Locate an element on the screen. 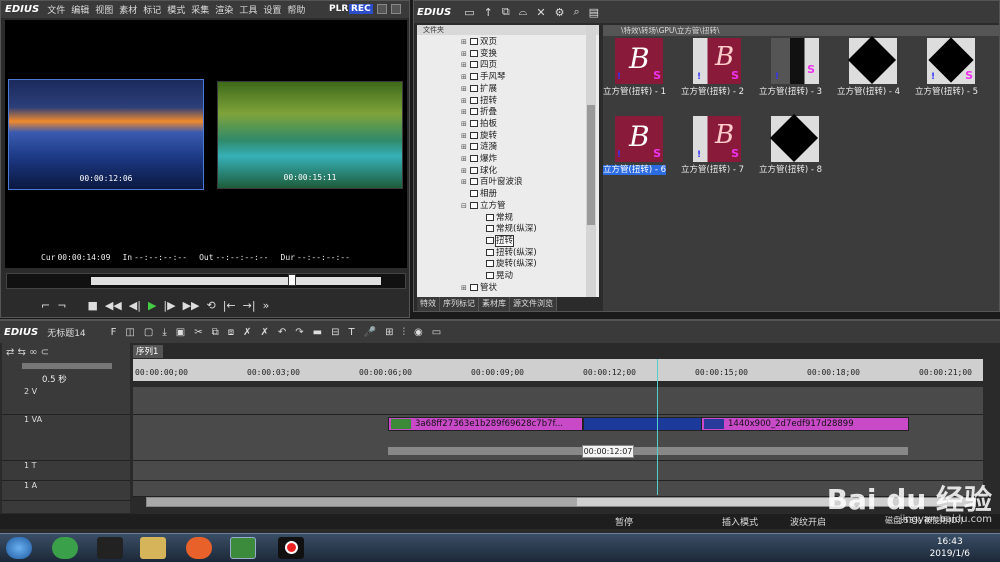 The width and height of the screenshot is (1000, 562). collapse-icon: ⊟ is located at coordinates (464, 207).